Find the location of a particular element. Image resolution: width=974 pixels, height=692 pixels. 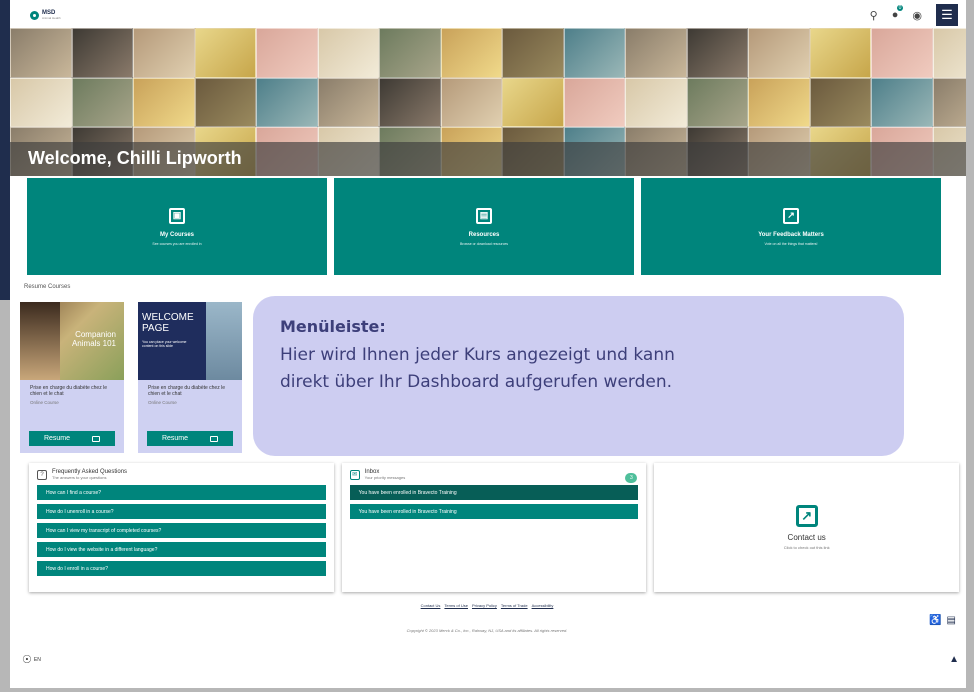

faq-item: How do I unenroll in a course? is located at coordinates (181, 511).